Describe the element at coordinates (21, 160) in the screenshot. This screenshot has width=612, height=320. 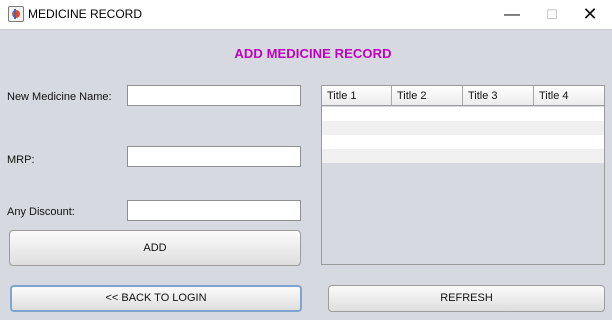
I see `mrp-label: MRP:` at that location.